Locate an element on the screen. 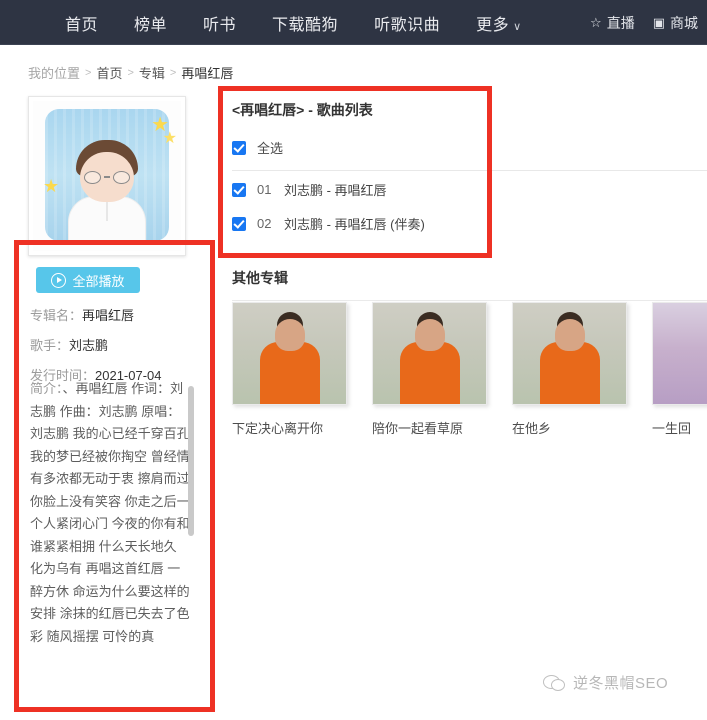 The image size is (707, 720). lens-left is located at coordinates (92, 177).